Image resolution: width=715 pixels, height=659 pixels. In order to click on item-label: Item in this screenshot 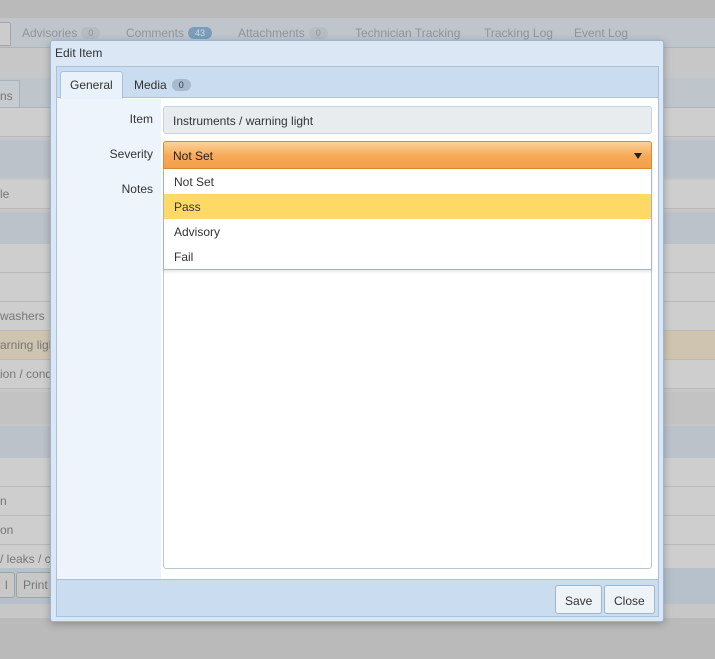, I will do `click(141, 119)`.